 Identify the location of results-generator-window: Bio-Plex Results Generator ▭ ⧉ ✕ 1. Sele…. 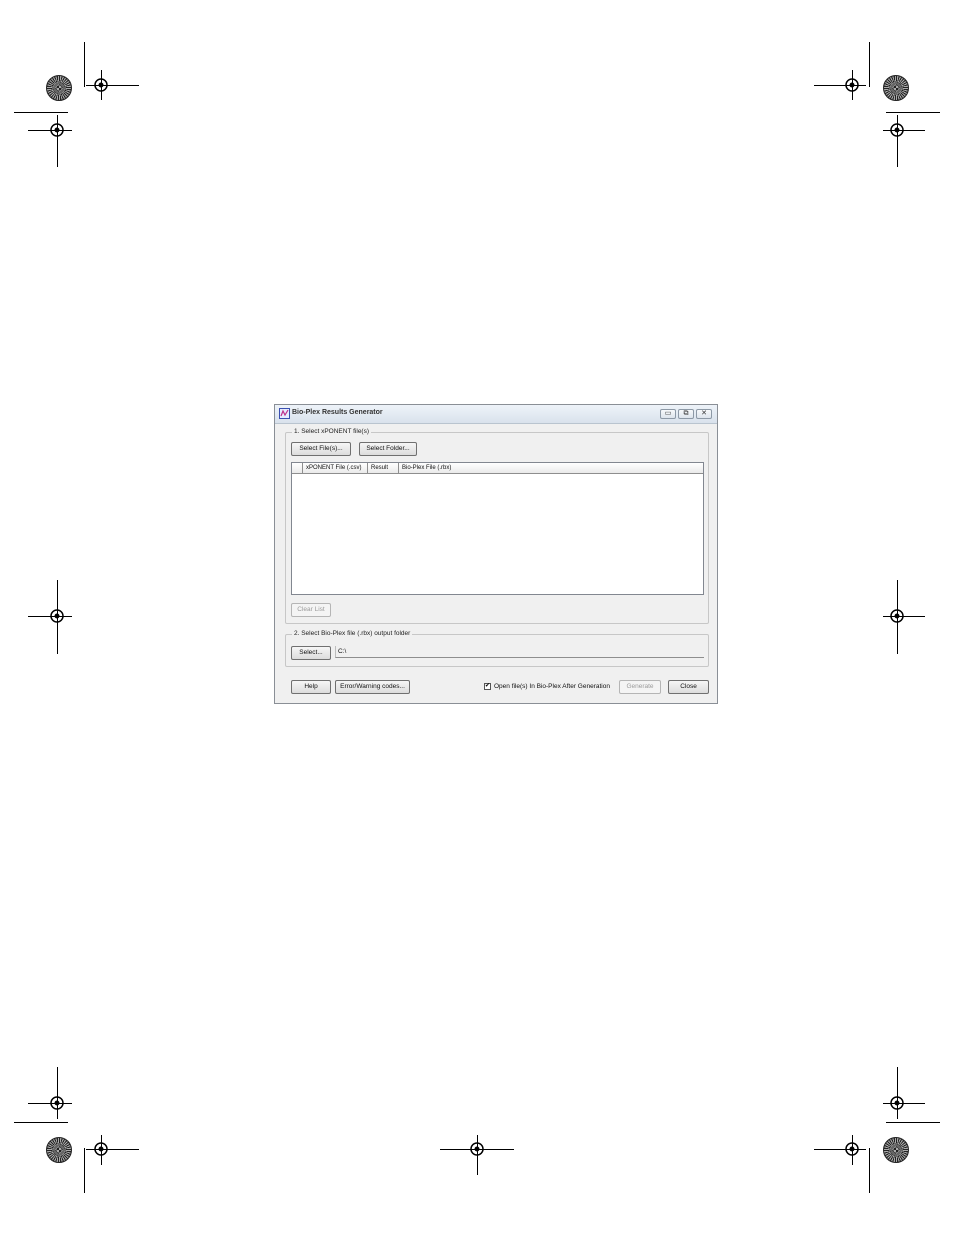
(496, 554).